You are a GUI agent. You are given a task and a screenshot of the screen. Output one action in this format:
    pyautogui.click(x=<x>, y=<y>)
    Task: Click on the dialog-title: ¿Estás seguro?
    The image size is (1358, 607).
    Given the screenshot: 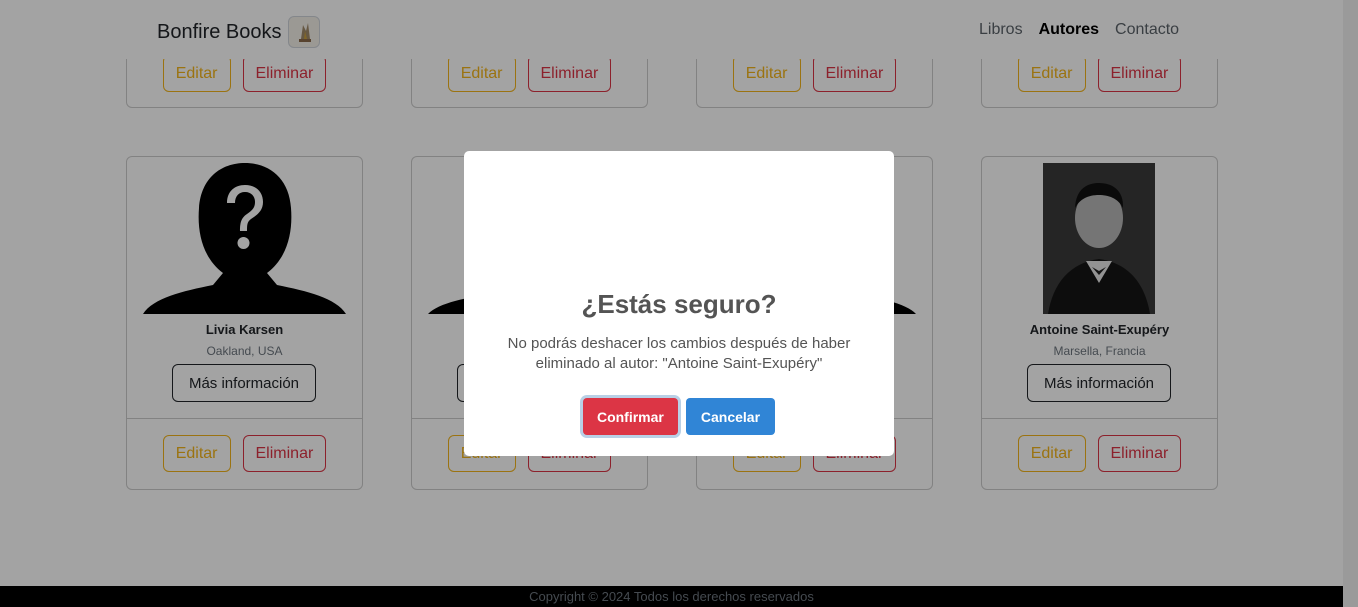 What is the action you would take?
    pyautogui.click(x=679, y=304)
    